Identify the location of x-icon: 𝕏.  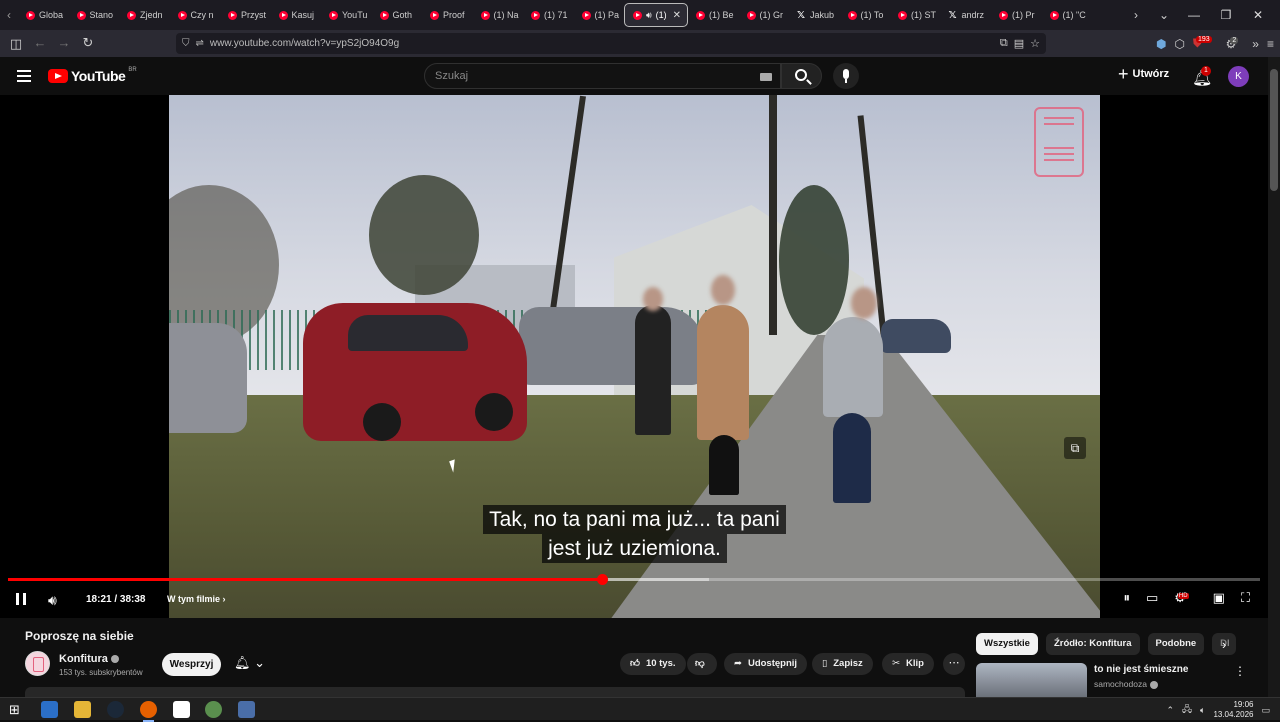
(952, 15).